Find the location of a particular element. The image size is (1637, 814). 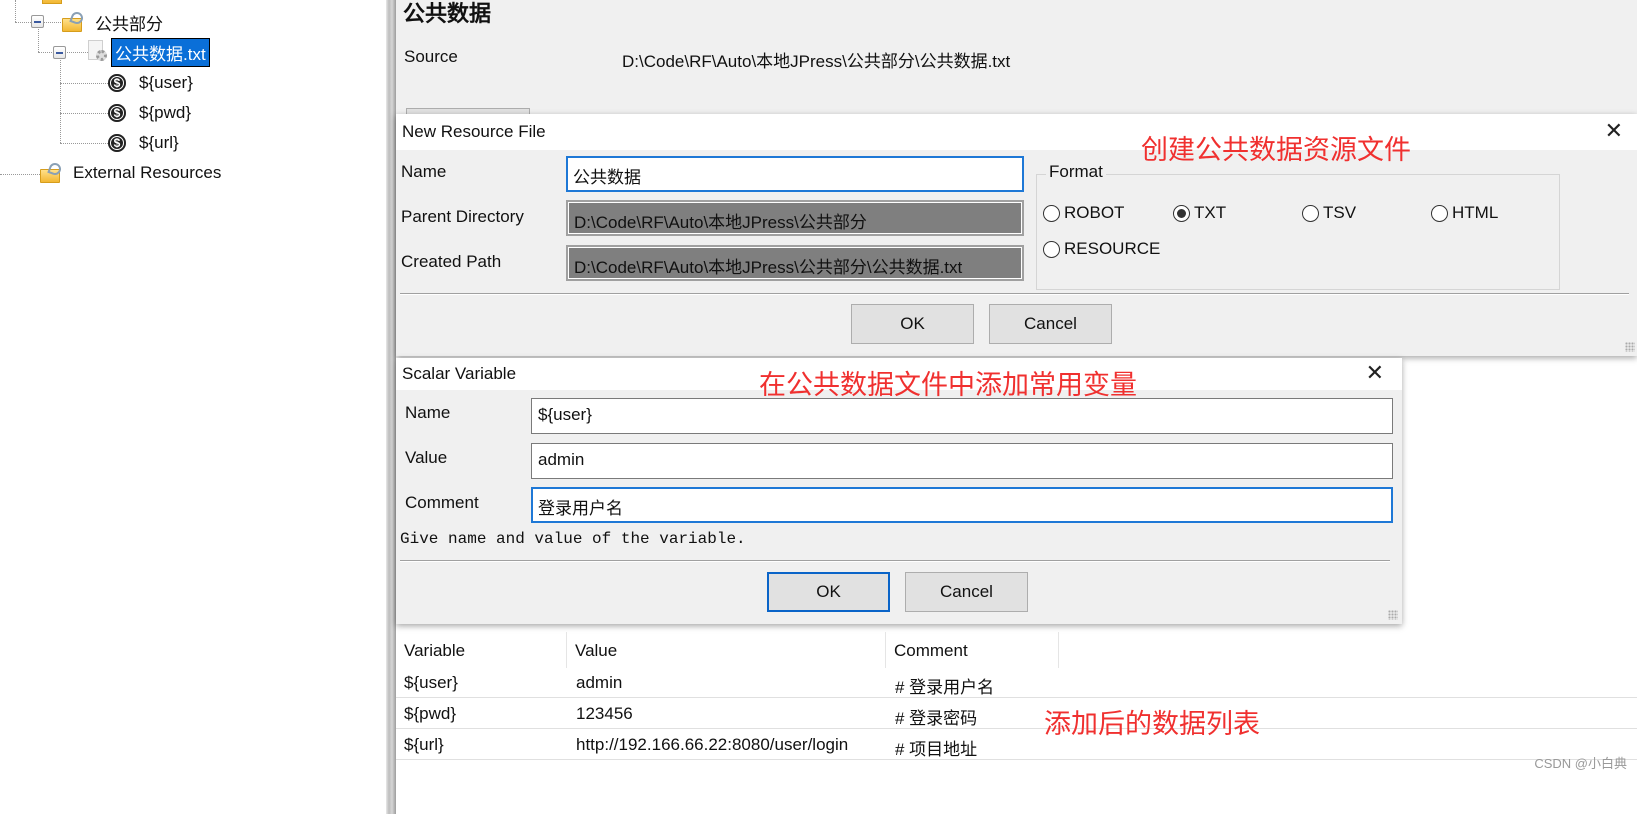

format-radio-robot: ROBOT is located at coordinates (1083, 213).